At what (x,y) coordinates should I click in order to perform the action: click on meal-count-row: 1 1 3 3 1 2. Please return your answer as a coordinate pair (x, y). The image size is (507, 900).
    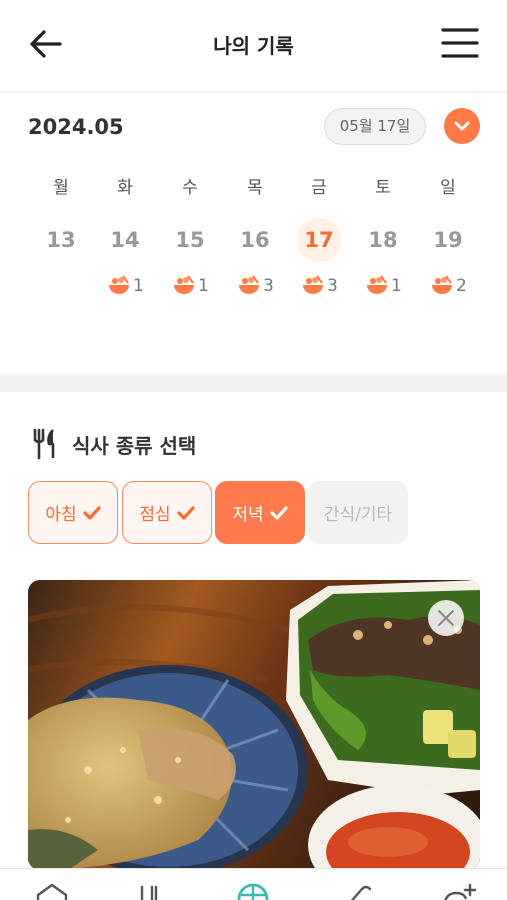
    Looking at the image, I should click on (253, 286).